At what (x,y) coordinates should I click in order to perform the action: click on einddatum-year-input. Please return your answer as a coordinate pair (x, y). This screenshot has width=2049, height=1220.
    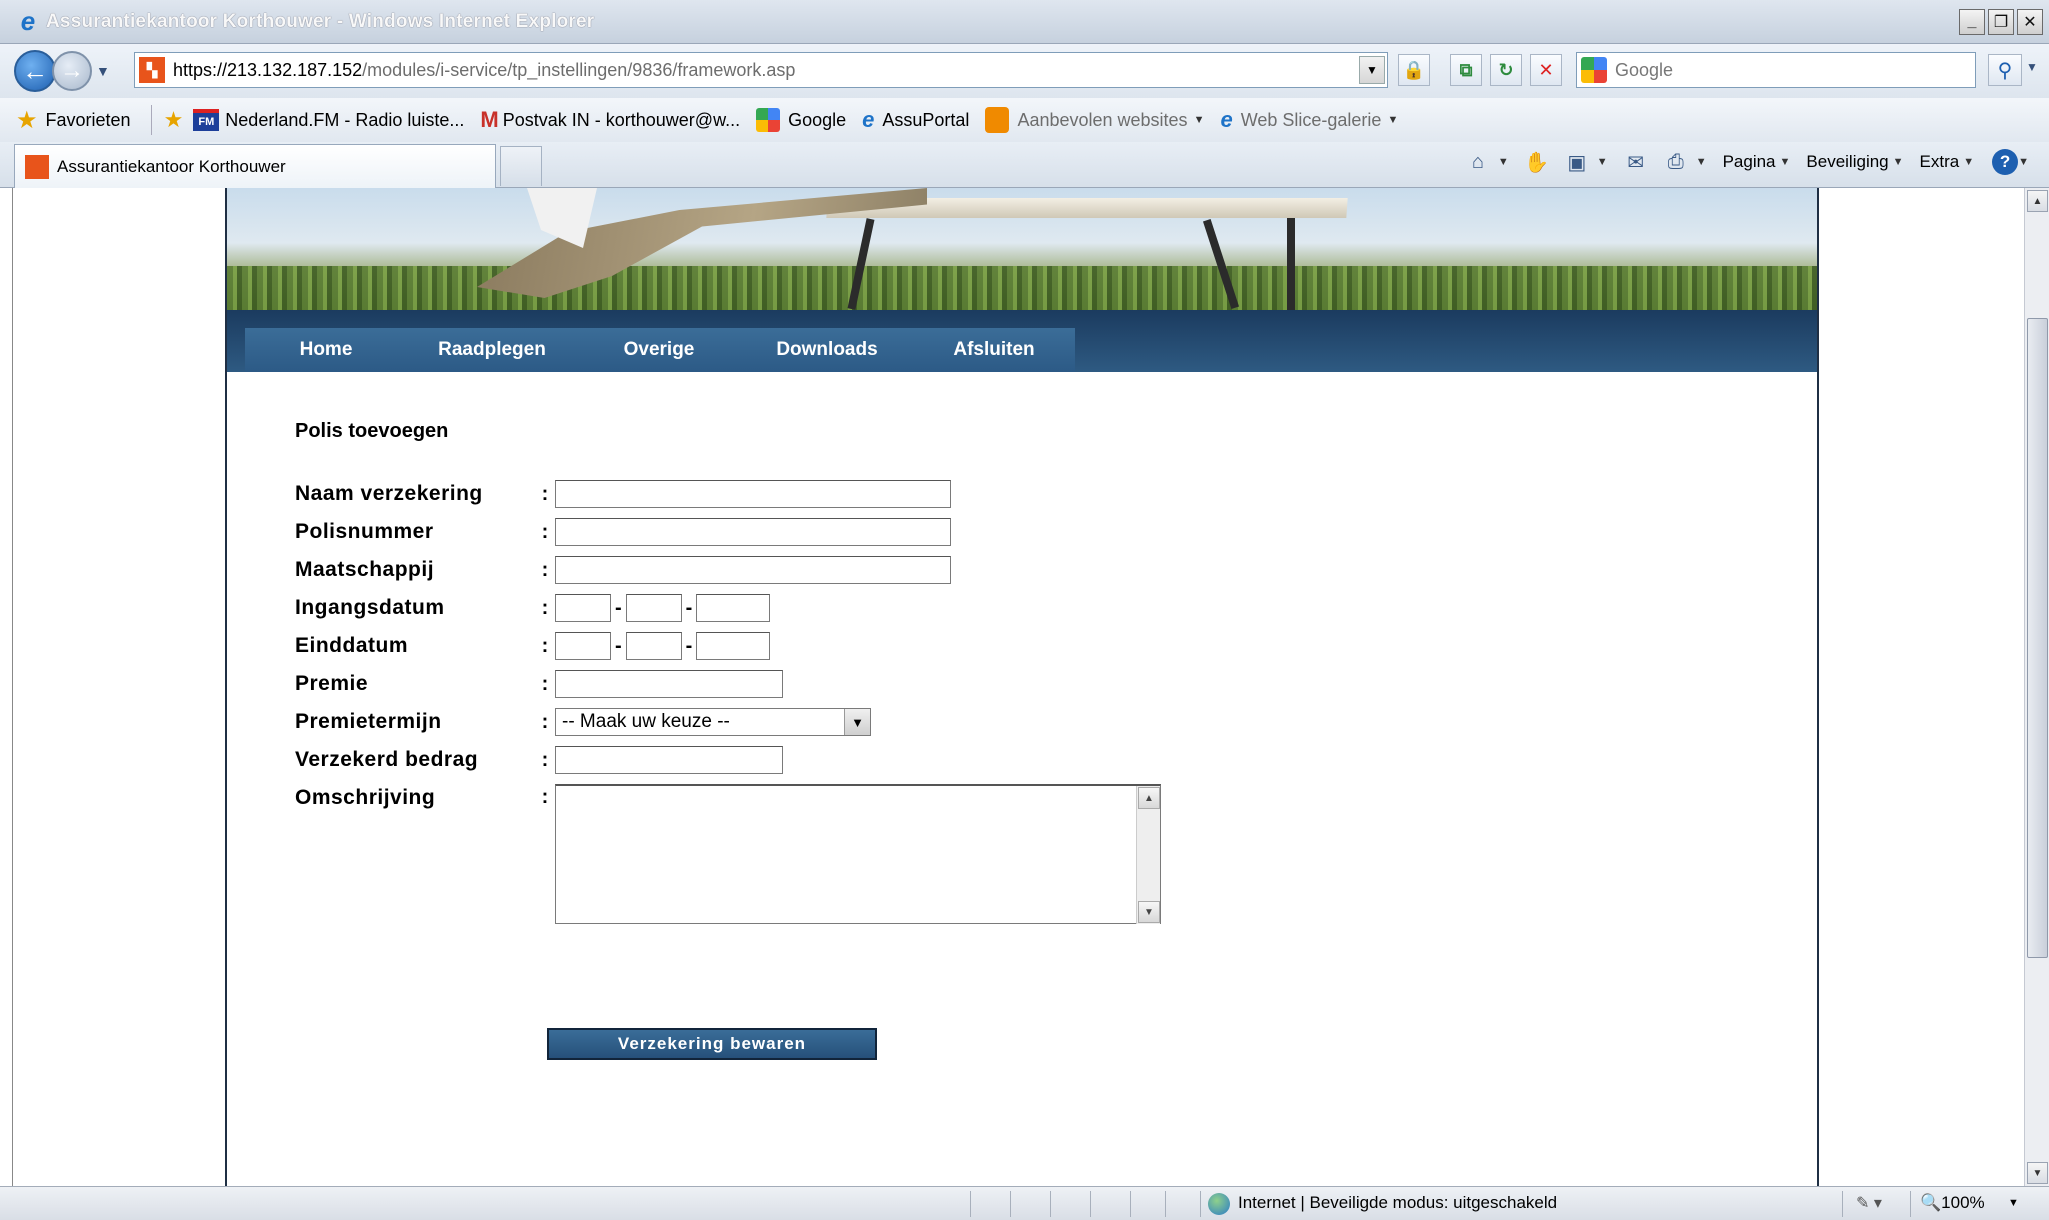
    Looking at the image, I should click on (733, 646).